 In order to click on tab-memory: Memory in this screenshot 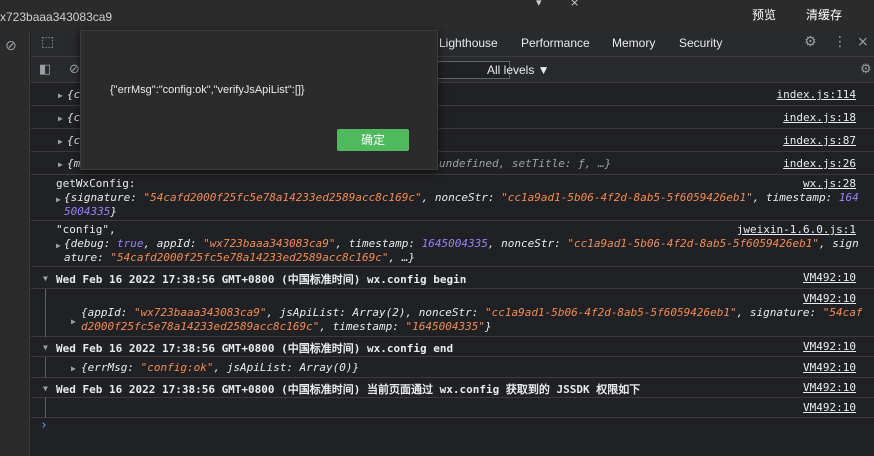, I will do `click(633, 43)`.